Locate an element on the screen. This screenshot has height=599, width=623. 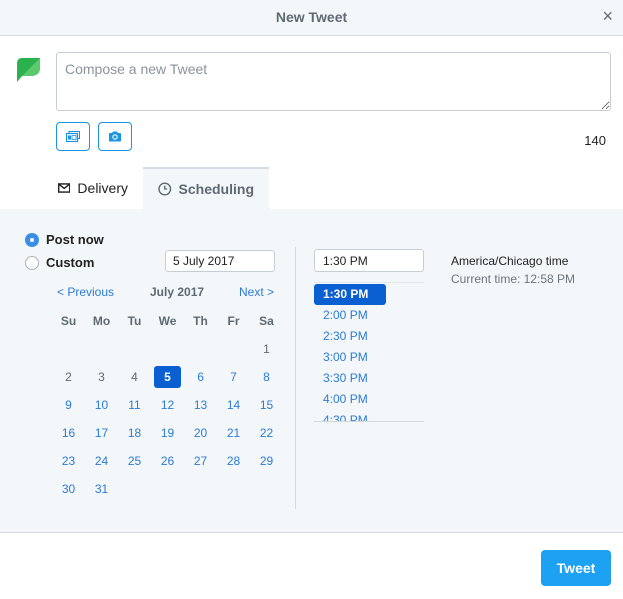
custom-option: Custom is located at coordinates (59, 262).